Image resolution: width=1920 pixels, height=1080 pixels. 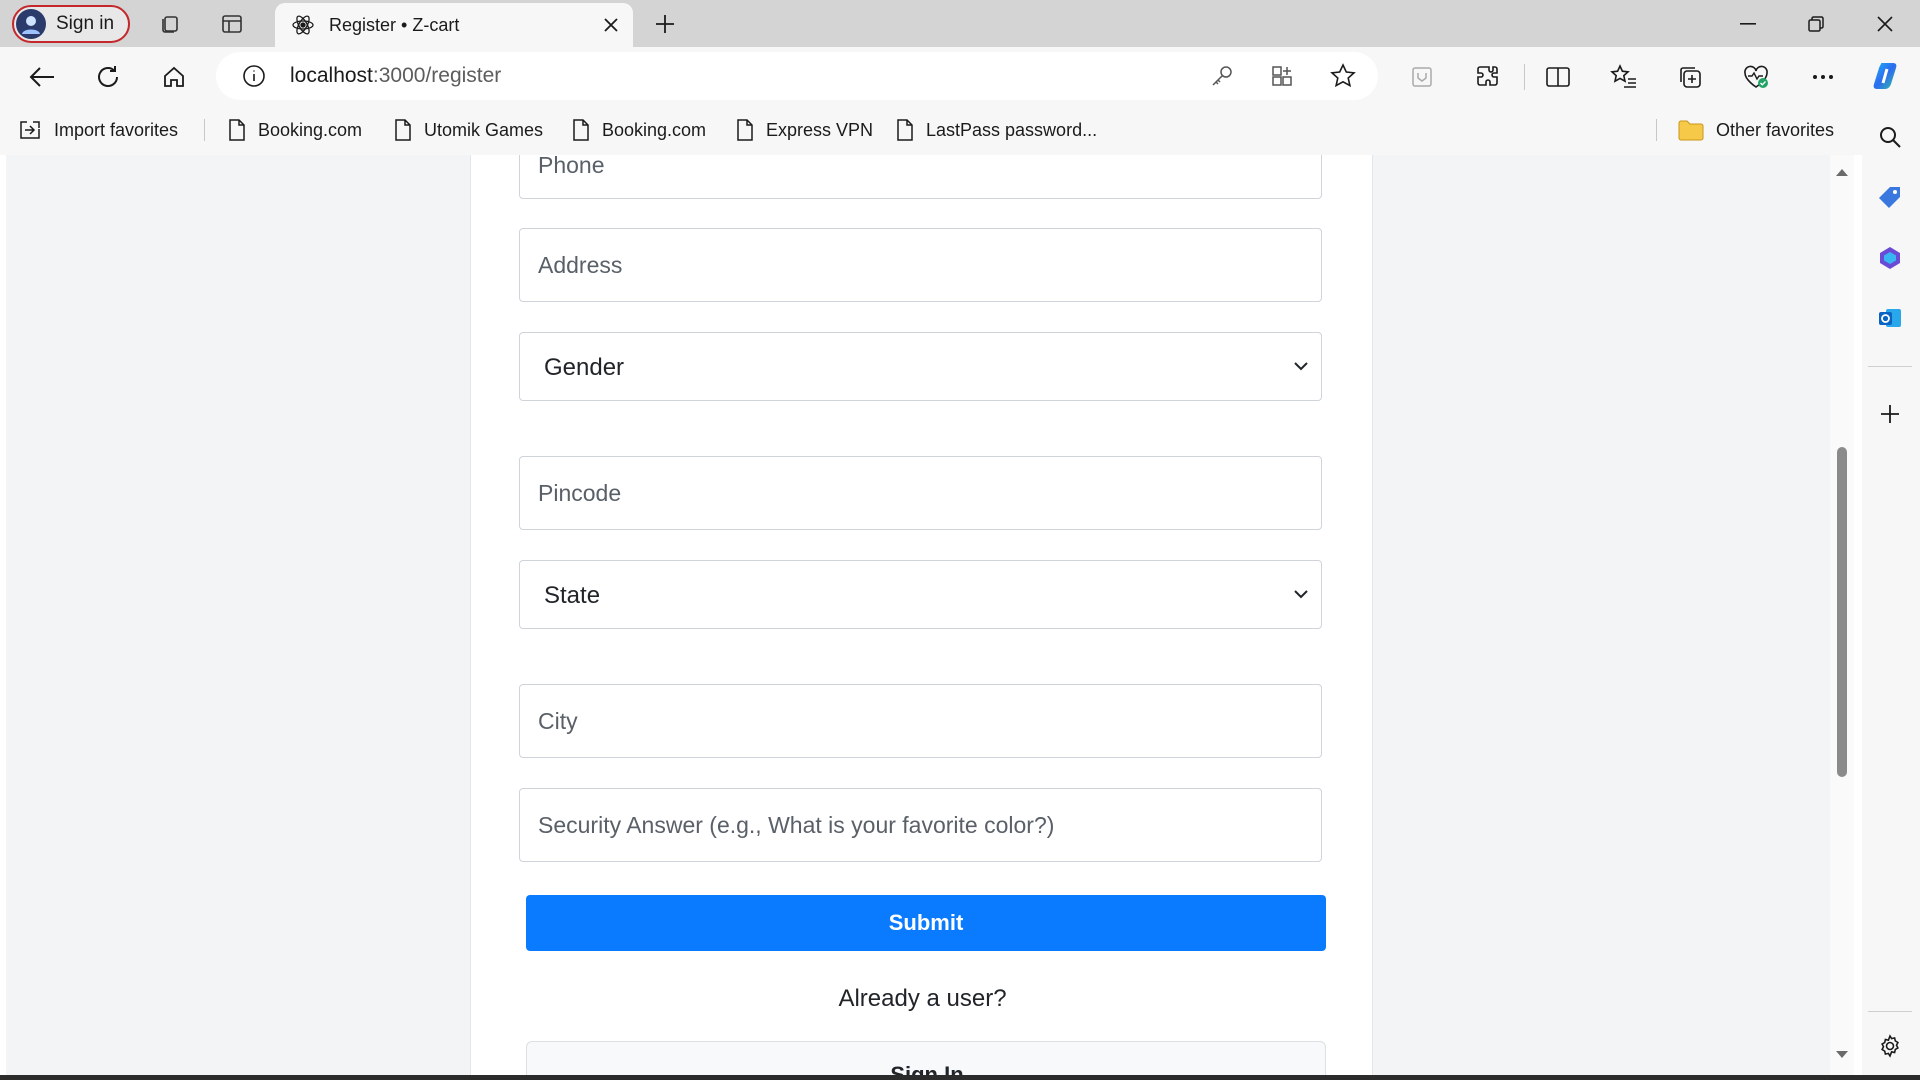 I want to click on city-field: City, so click(x=920, y=721).